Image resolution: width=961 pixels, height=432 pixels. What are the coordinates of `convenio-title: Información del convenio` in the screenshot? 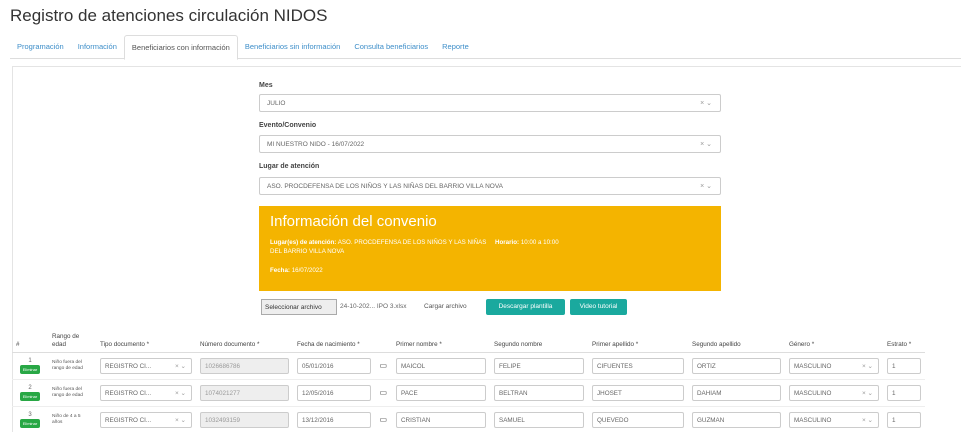 It's located at (353, 221).